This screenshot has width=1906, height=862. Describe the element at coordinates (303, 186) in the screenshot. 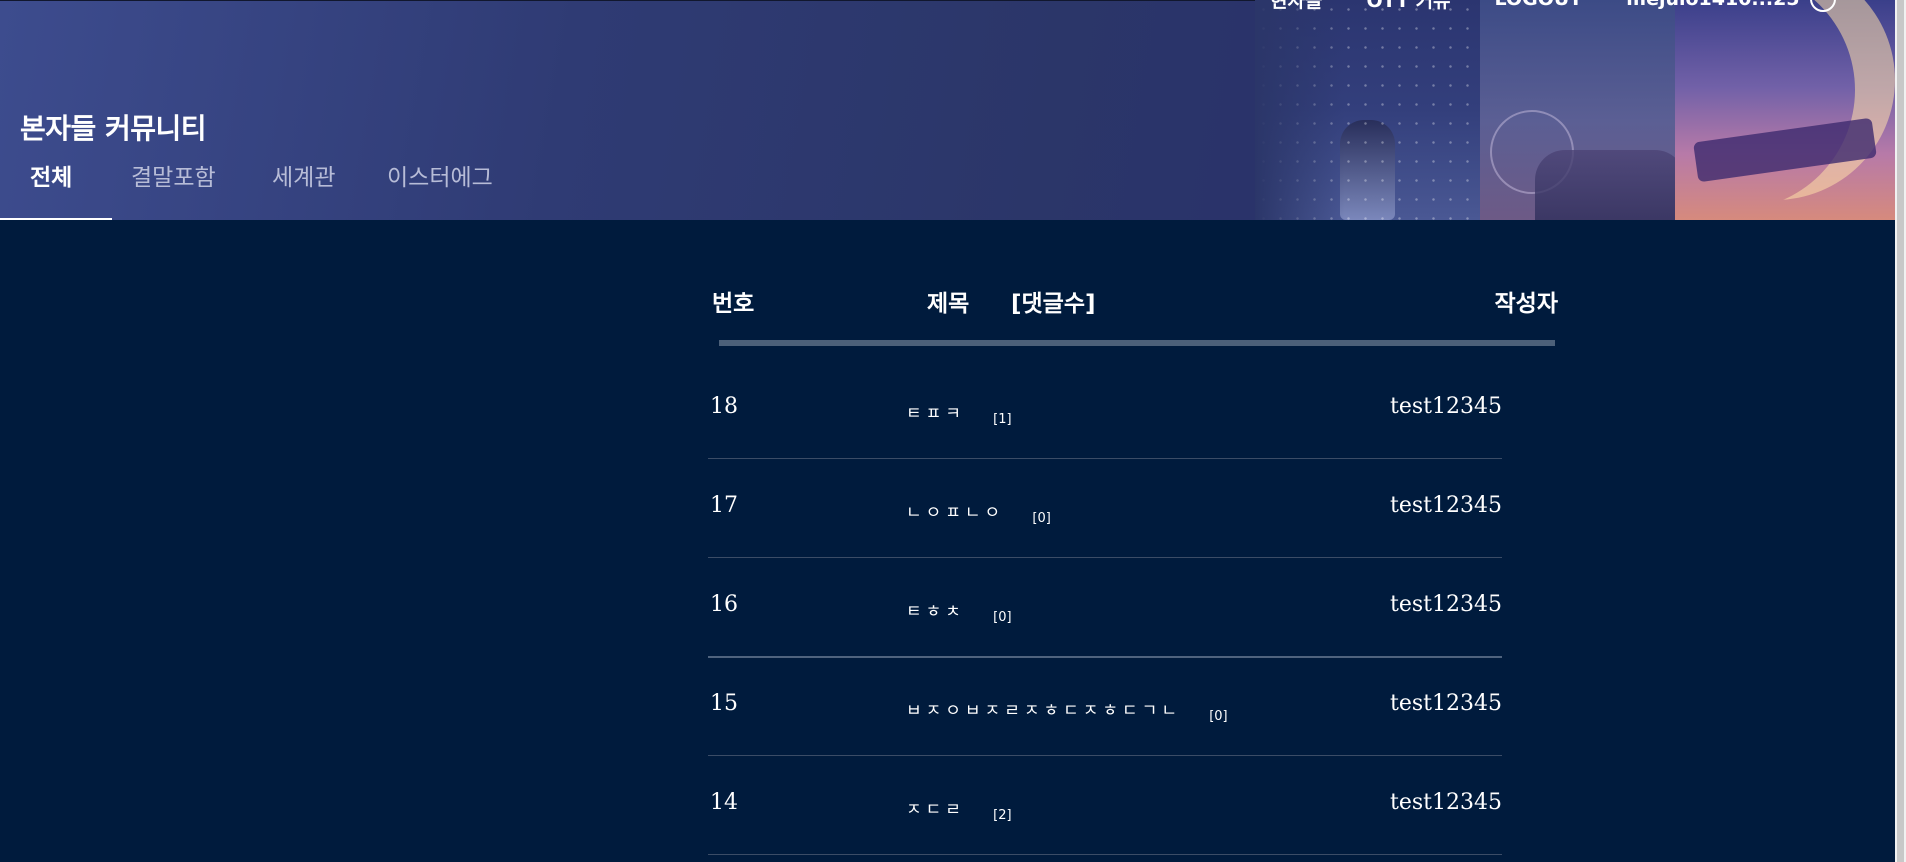

I see `tab-worldview: 세계관` at that location.